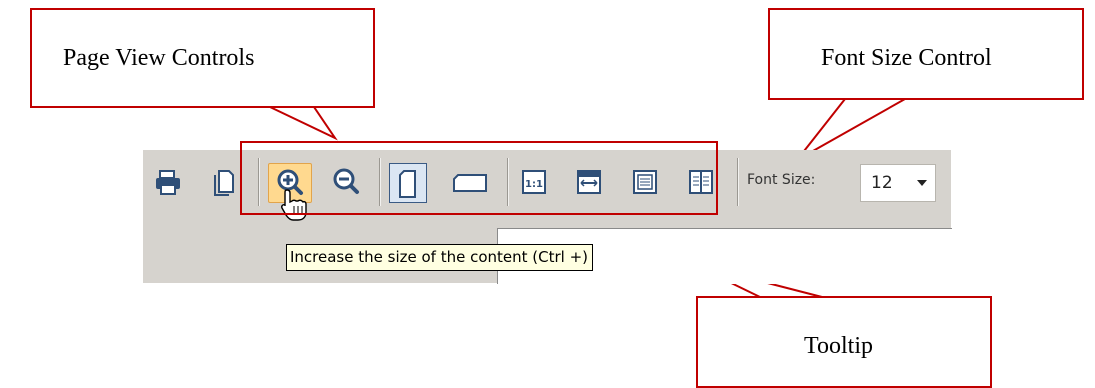 This screenshot has width=1095, height=388. I want to click on font-size-select: 12, so click(898, 183).